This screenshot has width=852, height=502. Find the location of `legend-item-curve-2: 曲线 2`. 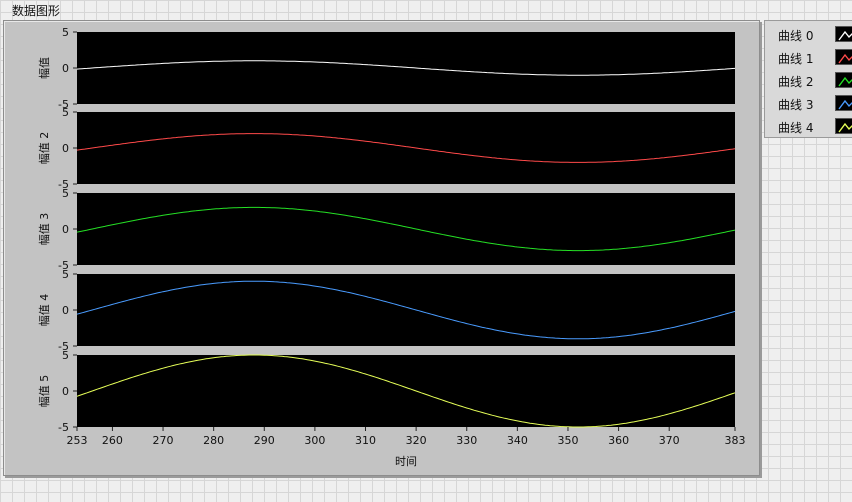

legend-item-curve-2: 曲线 2 is located at coordinates (808, 80).